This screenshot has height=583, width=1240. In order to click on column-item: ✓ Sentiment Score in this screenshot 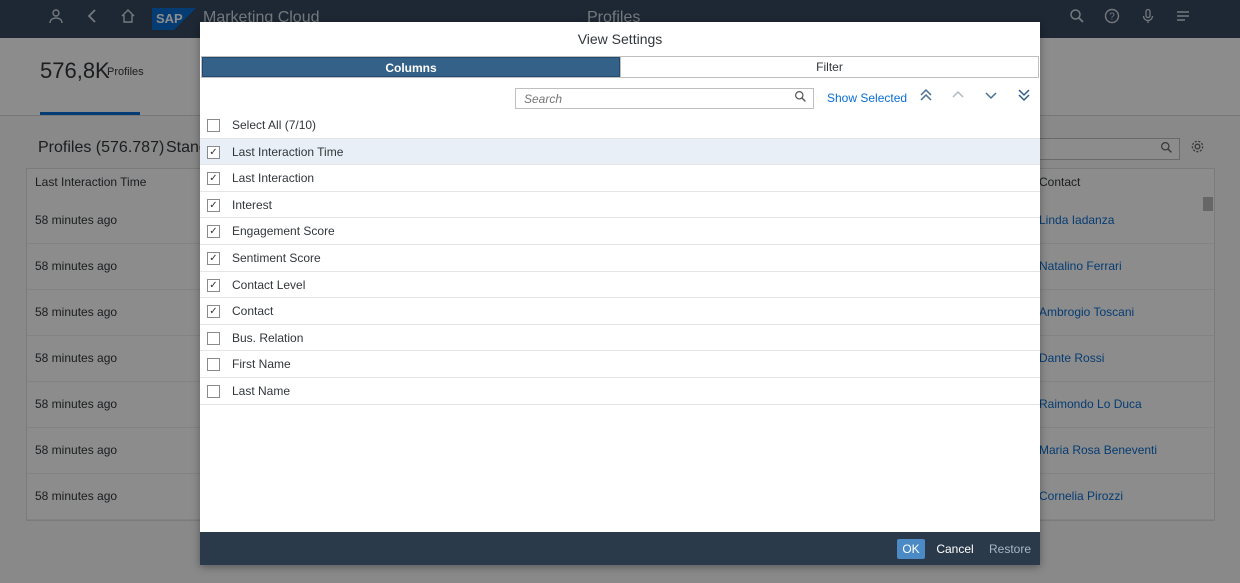, I will do `click(620, 258)`.